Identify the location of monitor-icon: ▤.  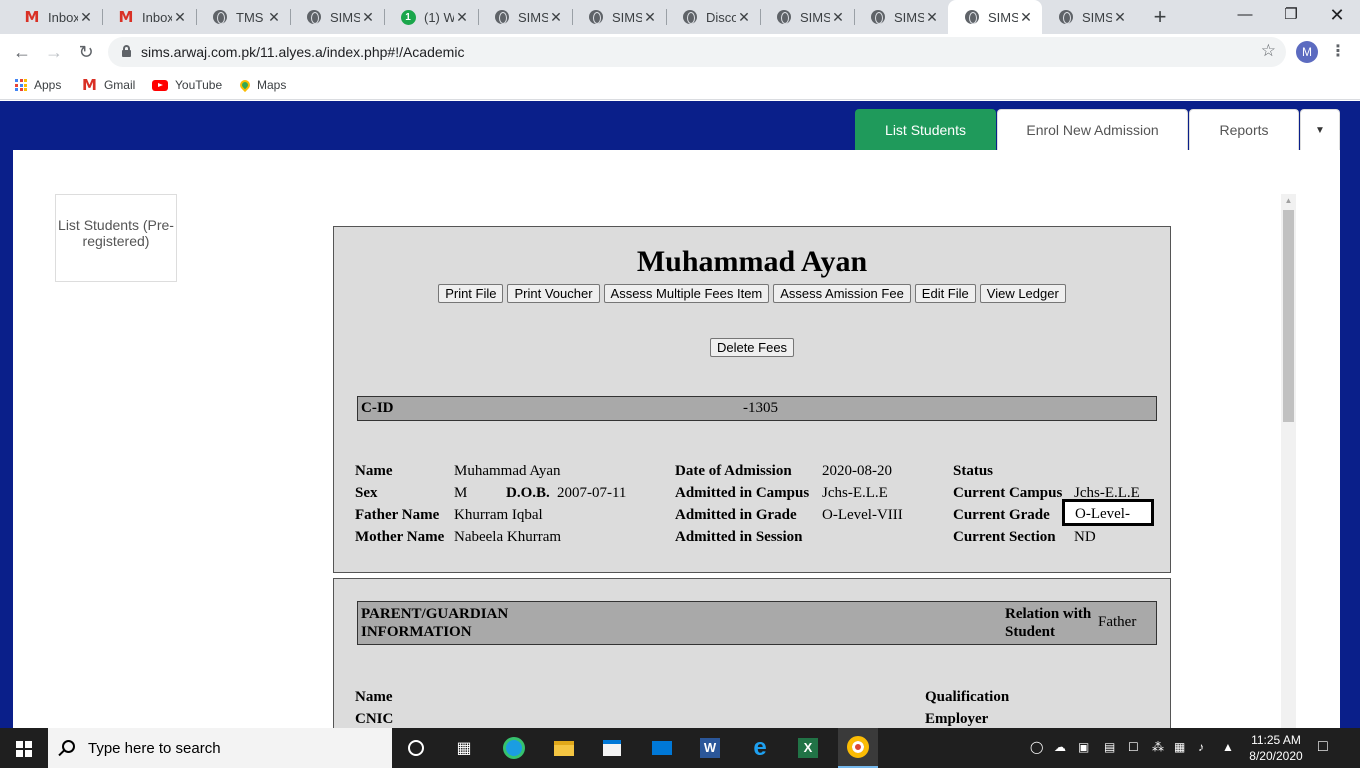
(1109, 747).